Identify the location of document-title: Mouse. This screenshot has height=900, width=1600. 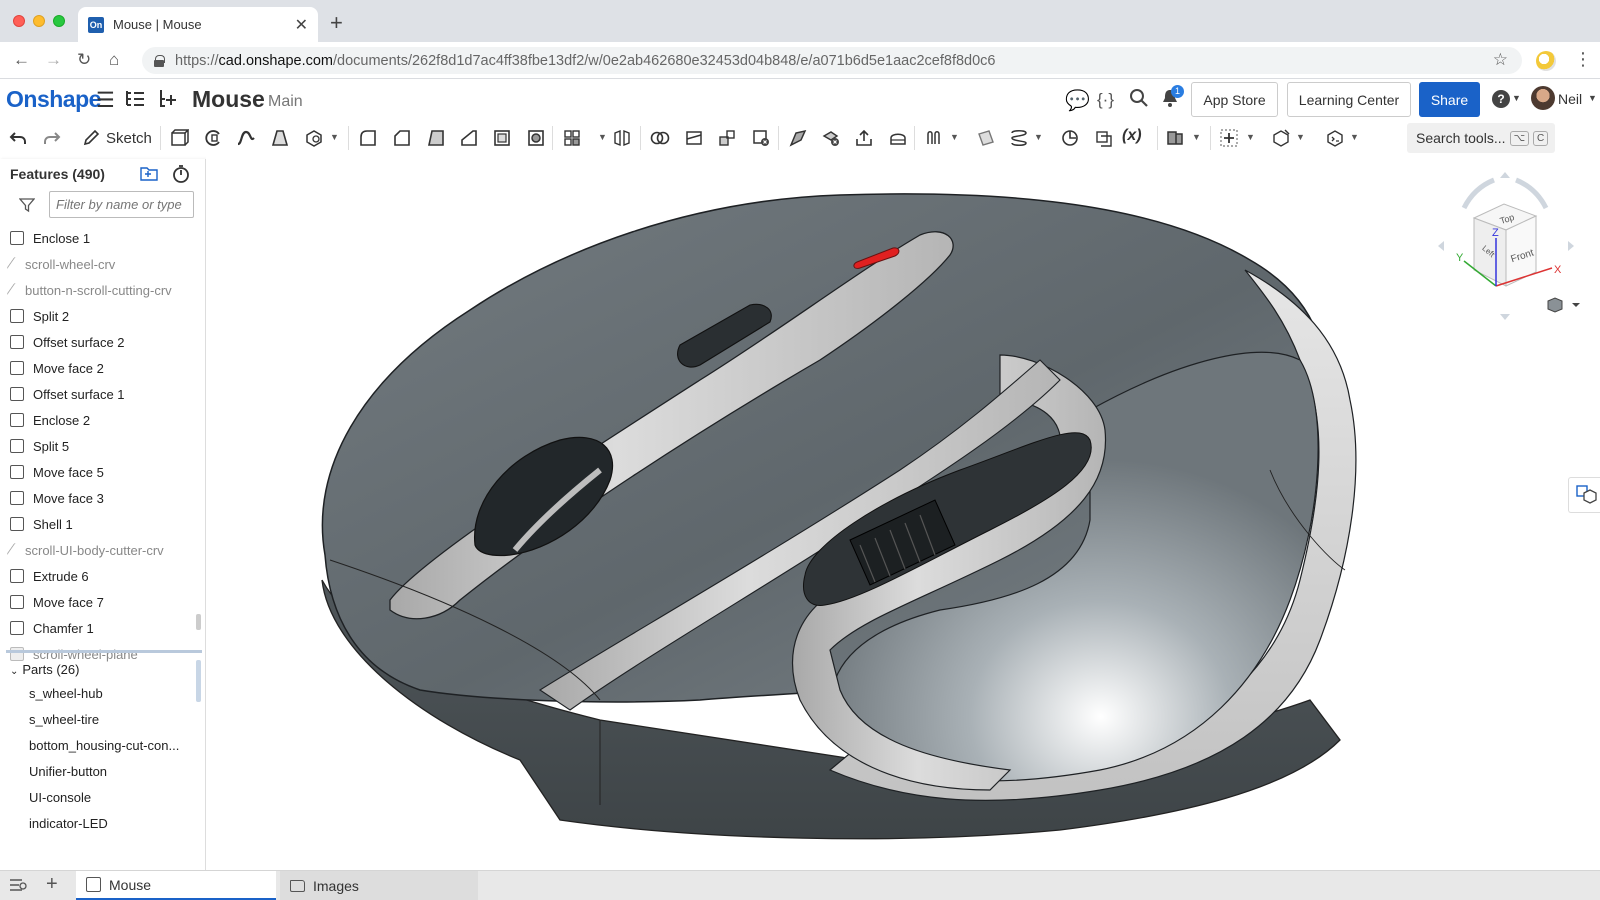
(228, 99).